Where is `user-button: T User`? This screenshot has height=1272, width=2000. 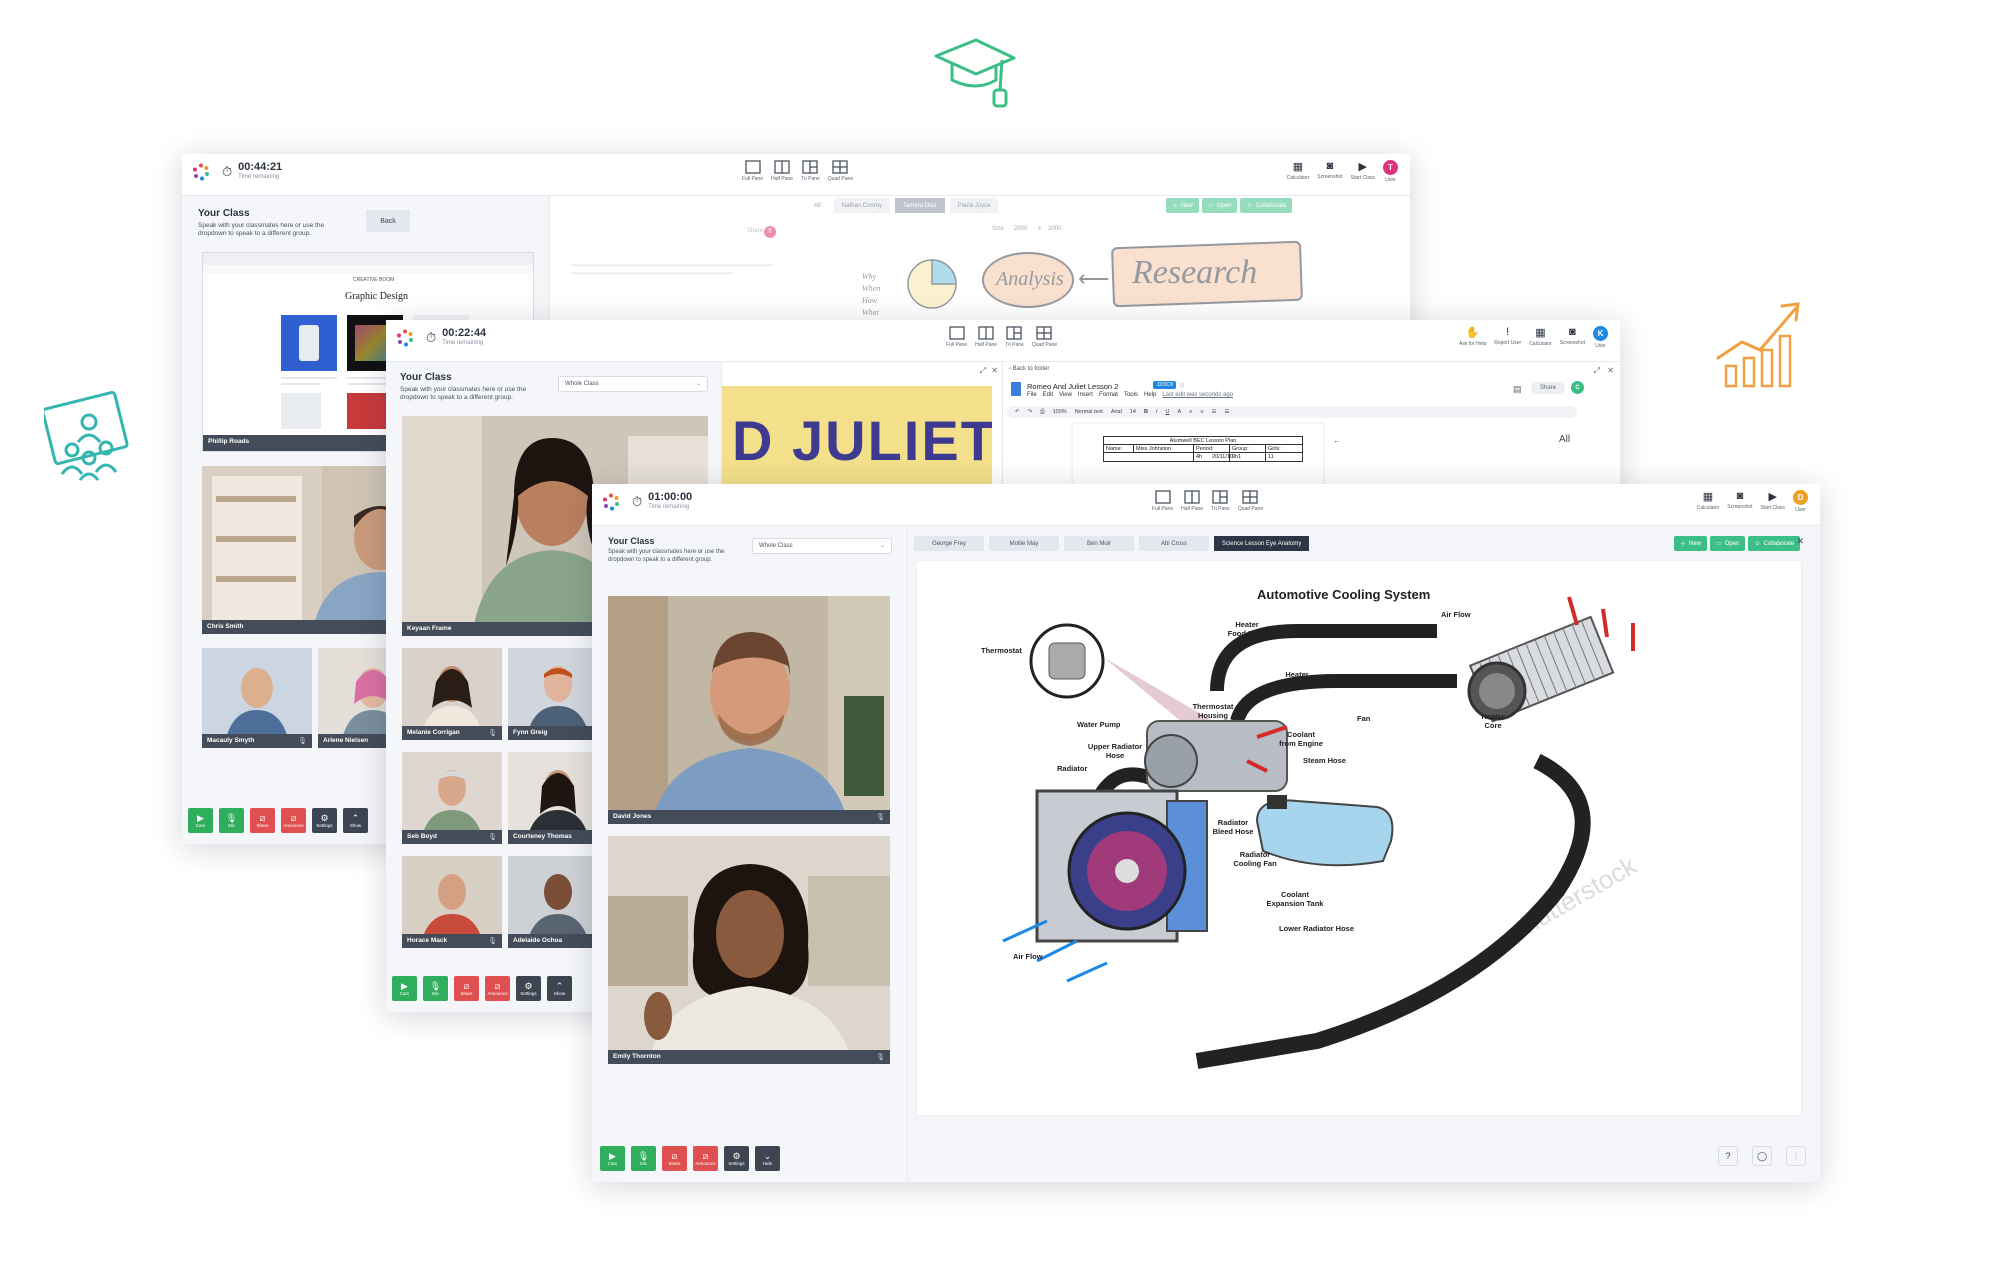
user-button: T User is located at coordinates (1390, 171).